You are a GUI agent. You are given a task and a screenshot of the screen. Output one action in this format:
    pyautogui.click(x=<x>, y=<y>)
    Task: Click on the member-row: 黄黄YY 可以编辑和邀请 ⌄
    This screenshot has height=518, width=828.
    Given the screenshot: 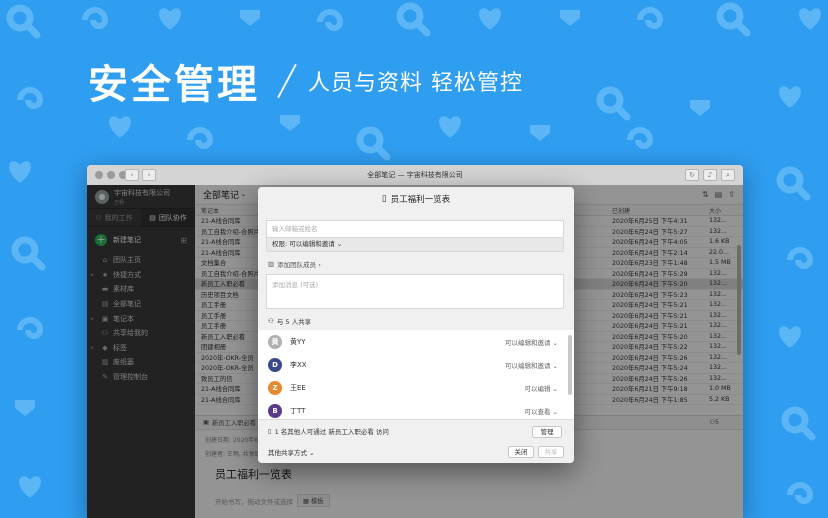 What is the action you would take?
    pyautogui.click(x=416, y=341)
    